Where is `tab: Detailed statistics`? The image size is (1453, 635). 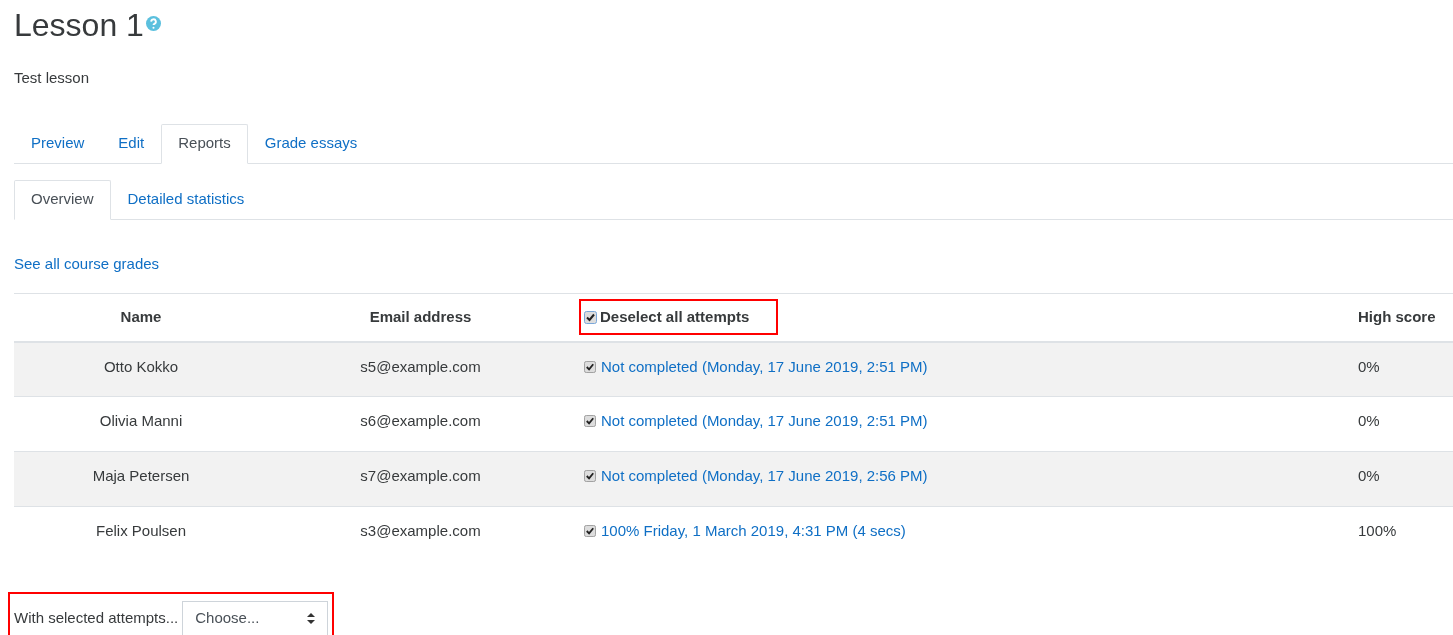 tab: Detailed statistics is located at coordinates (186, 199).